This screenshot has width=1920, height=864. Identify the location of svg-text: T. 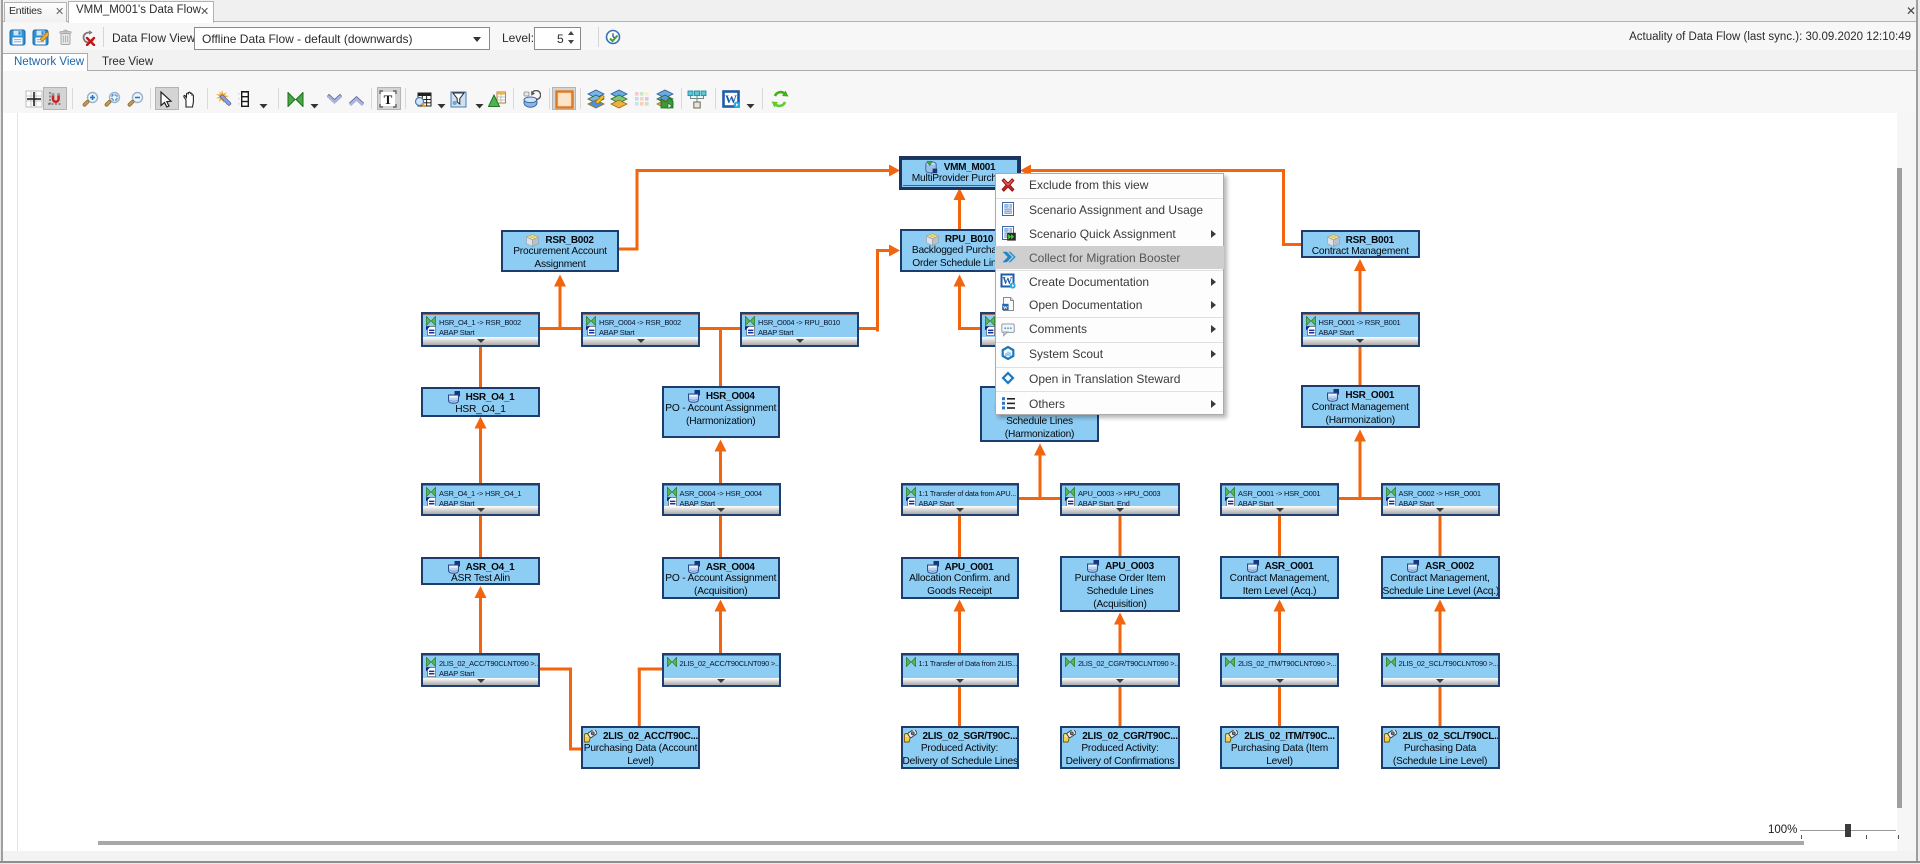
(388, 99).